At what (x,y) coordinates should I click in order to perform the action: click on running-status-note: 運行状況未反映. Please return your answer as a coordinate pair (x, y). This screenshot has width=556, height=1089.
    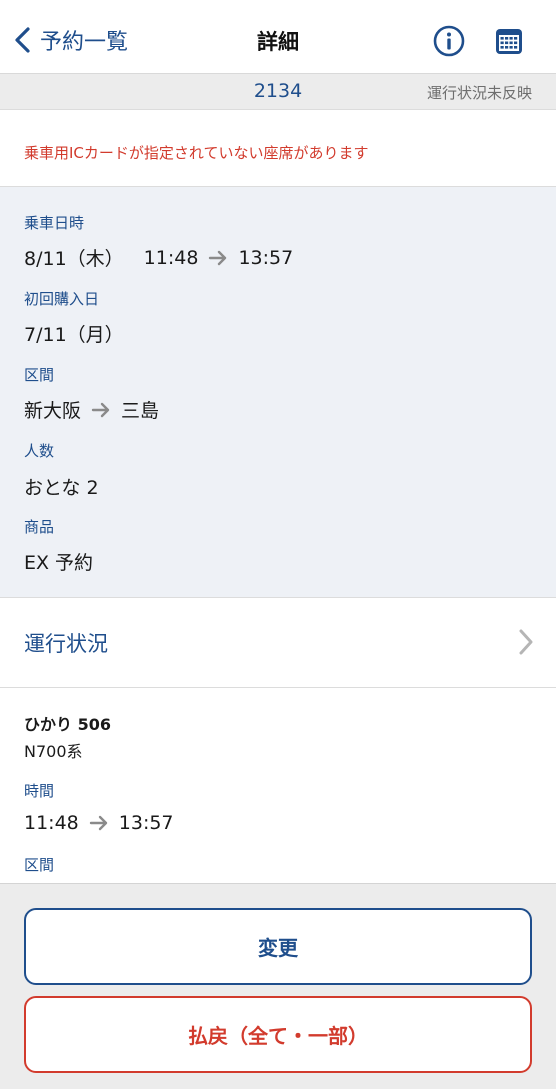
    Looking at the image, I should click on (479, 93).